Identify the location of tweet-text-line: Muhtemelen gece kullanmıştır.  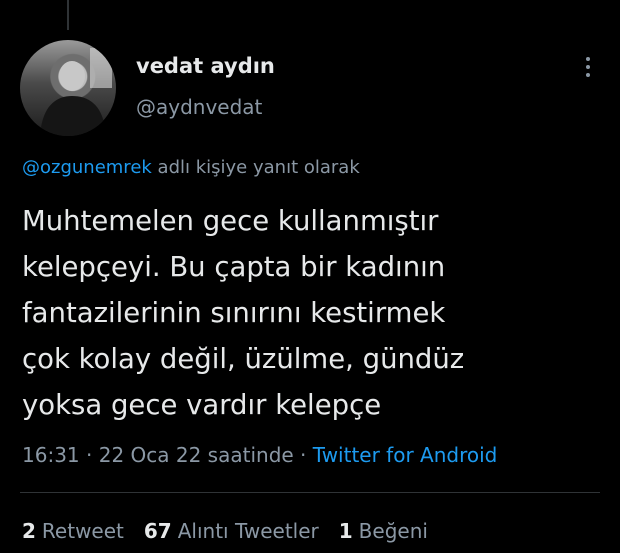
(230, 221).